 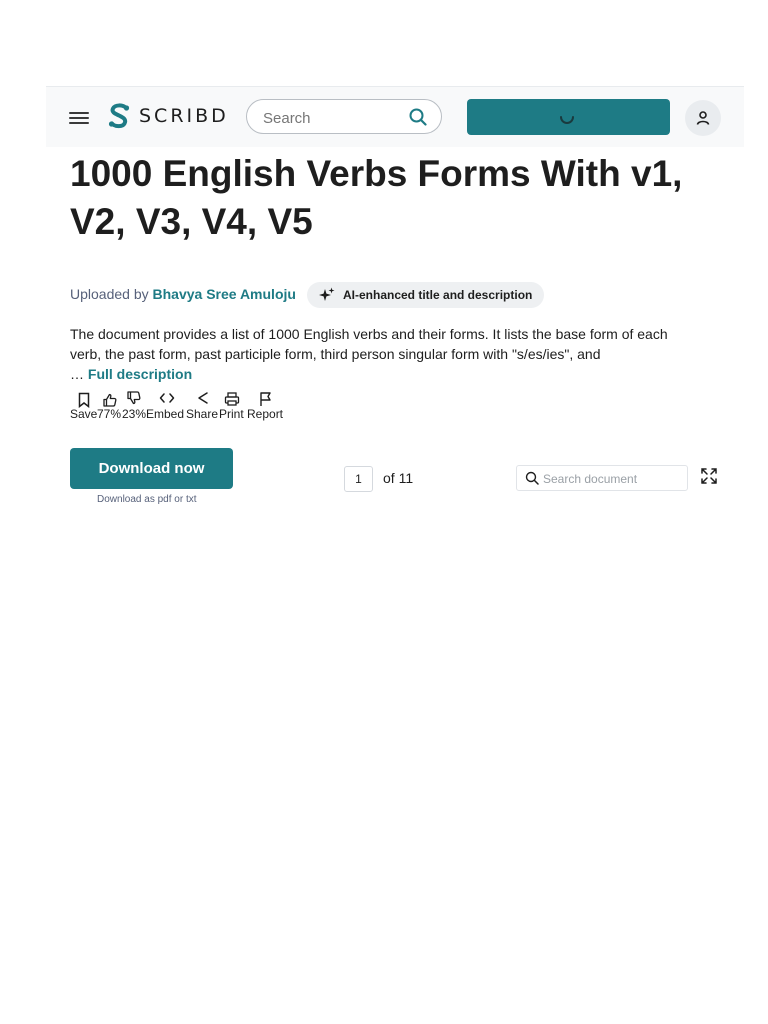 What do you see at coordinates (119, 116) in the screenshot?
I see `scribd-logo-icon` at bounding box center [119, 116].